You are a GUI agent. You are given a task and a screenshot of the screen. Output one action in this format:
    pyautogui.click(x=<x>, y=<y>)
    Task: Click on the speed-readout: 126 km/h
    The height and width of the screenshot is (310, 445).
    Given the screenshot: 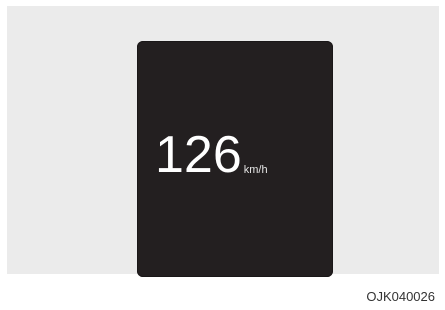 What is the action you would take?
    pyautogui.click(x=211, y=155)
    